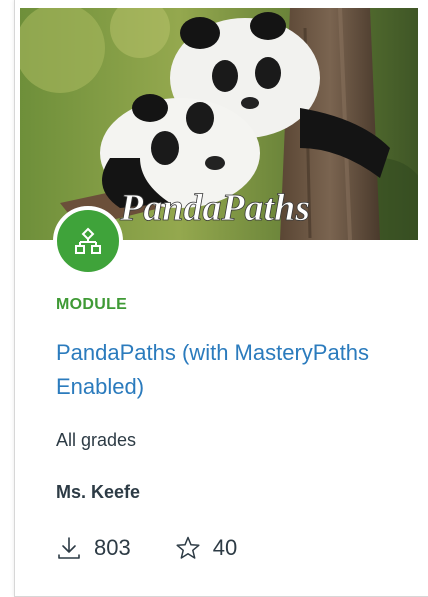  What do you see at coordinates (92, 304) in the screenshot?
I see `resource-type-label: MODULE` at bounding box center [92, 304].